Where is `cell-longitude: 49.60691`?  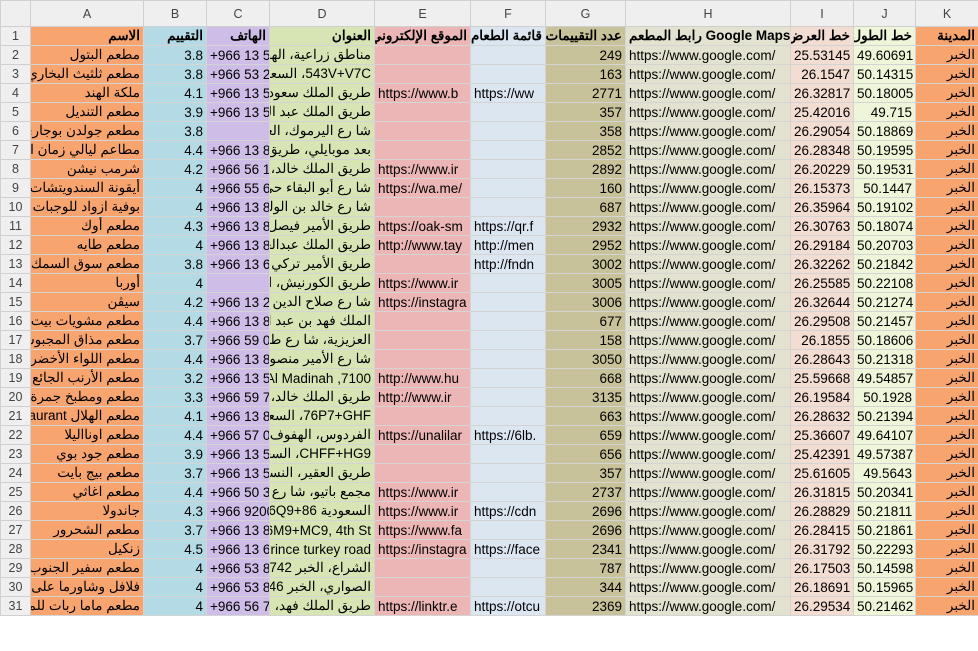
cell-longitude: 49.60691 is located at coordinates (884, 55).